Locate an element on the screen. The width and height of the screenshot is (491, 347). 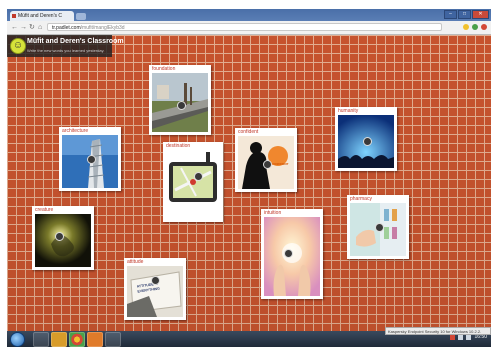
taskbar-app-icon is located at coordinates (113, 339).